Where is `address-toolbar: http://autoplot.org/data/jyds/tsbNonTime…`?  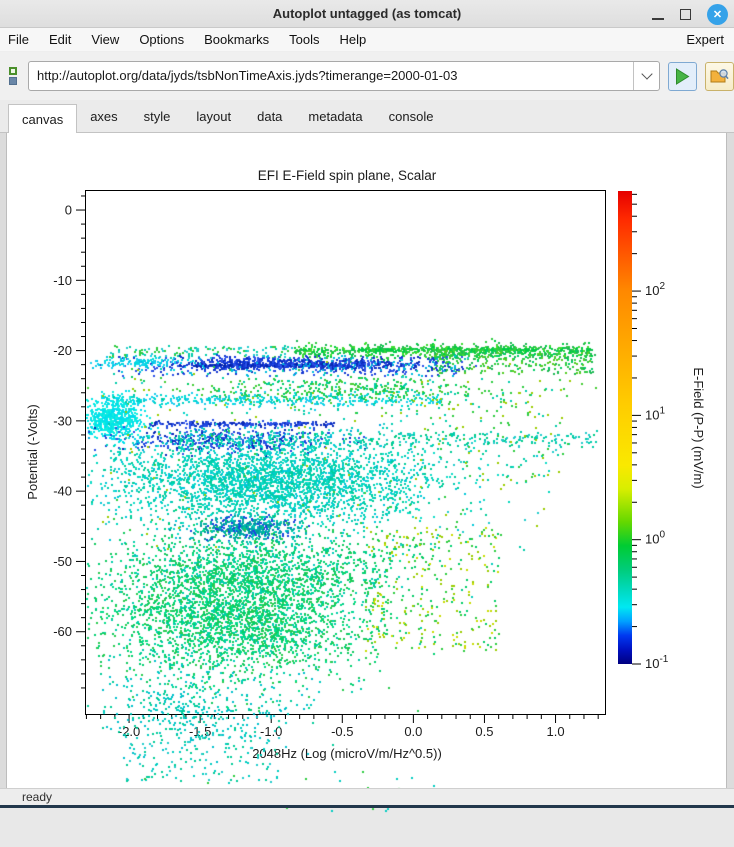 address-toolbar: http://autoplot.org/data/jyds/tsbNonTime… is located at coordinates (367, 76).